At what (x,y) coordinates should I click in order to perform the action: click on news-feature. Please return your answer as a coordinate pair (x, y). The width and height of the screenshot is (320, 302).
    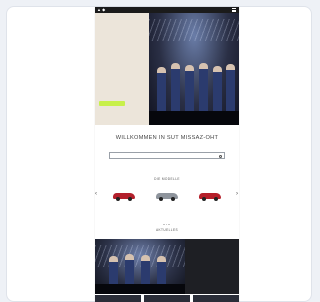
    Looking at the image, I should click on (167, 266).